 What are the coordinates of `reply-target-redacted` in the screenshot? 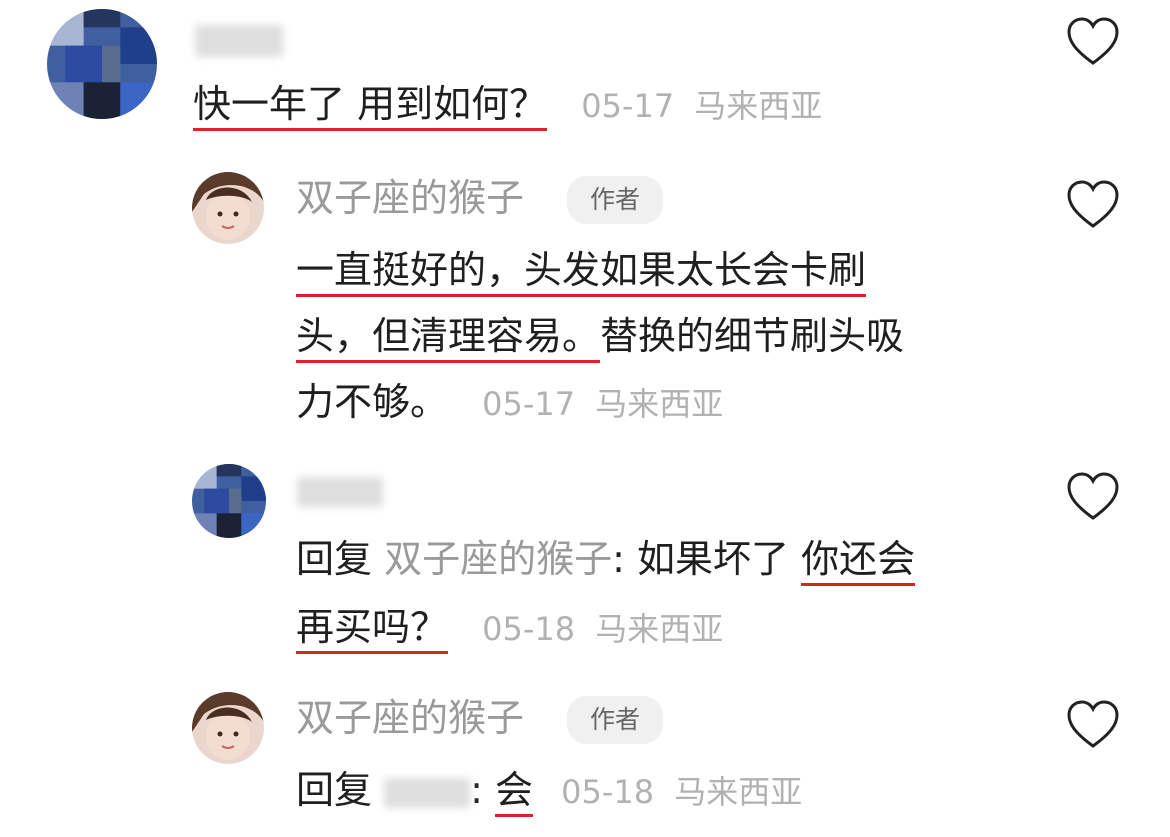 It's located at (427, 792).